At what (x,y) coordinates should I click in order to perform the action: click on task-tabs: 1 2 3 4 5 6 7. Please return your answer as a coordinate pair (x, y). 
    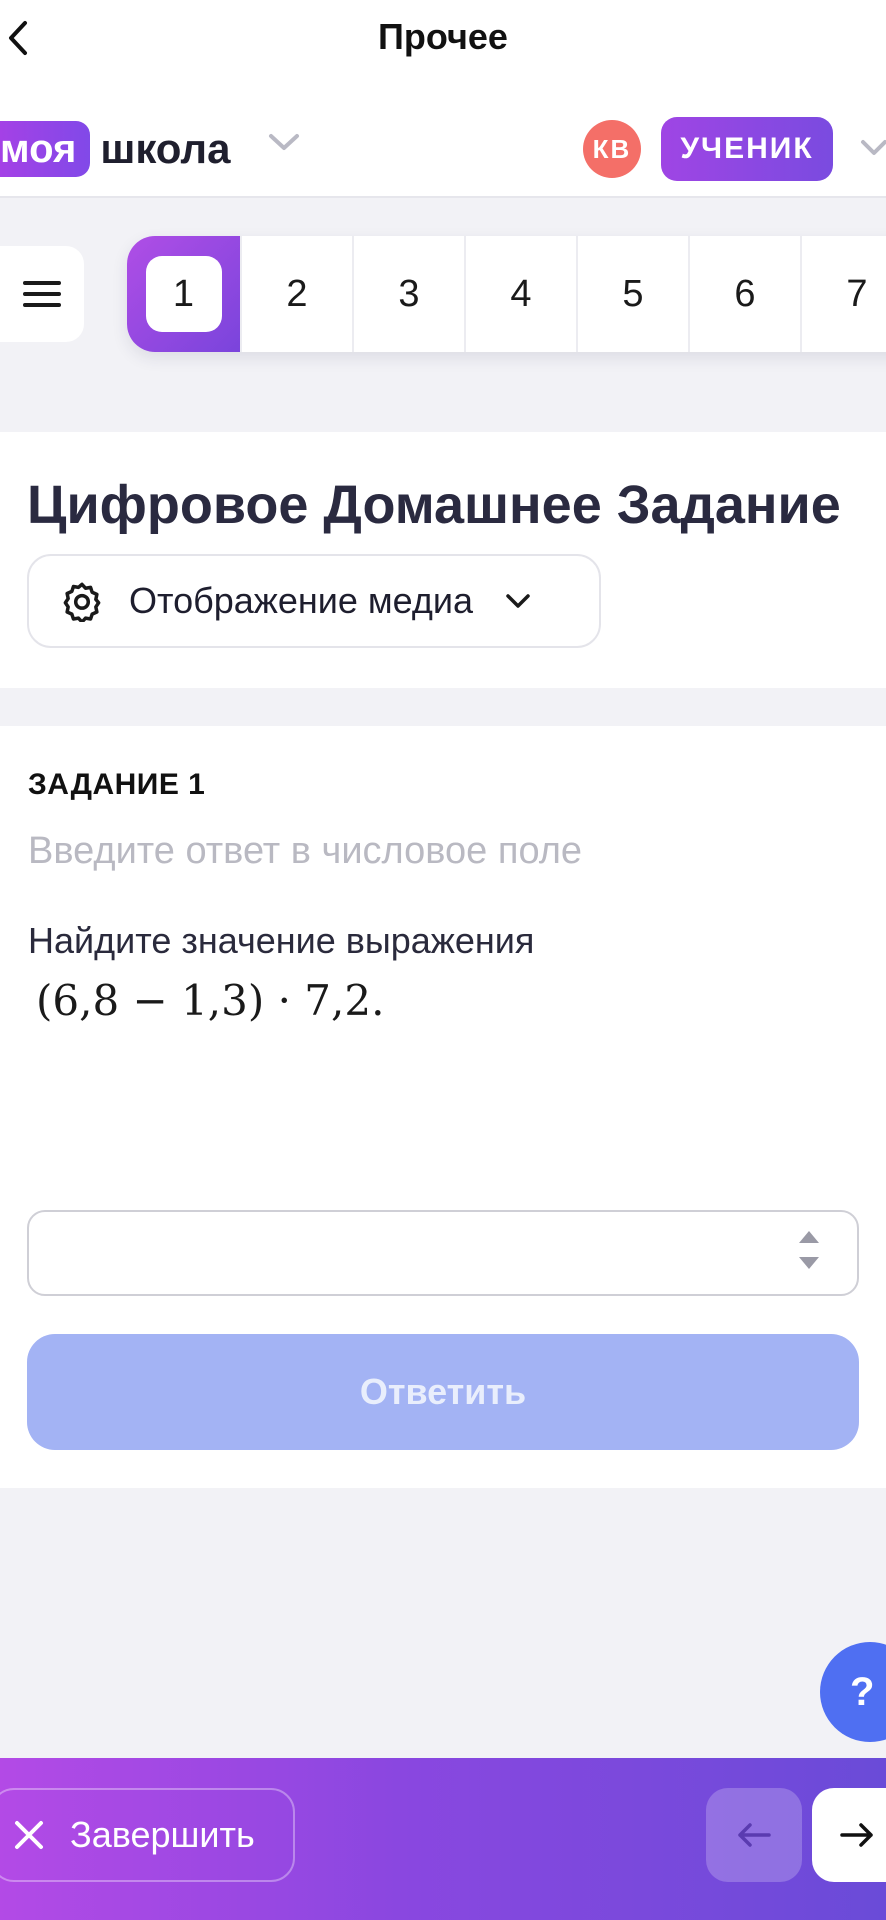
    Looking at the image, I should click on (506, 294).